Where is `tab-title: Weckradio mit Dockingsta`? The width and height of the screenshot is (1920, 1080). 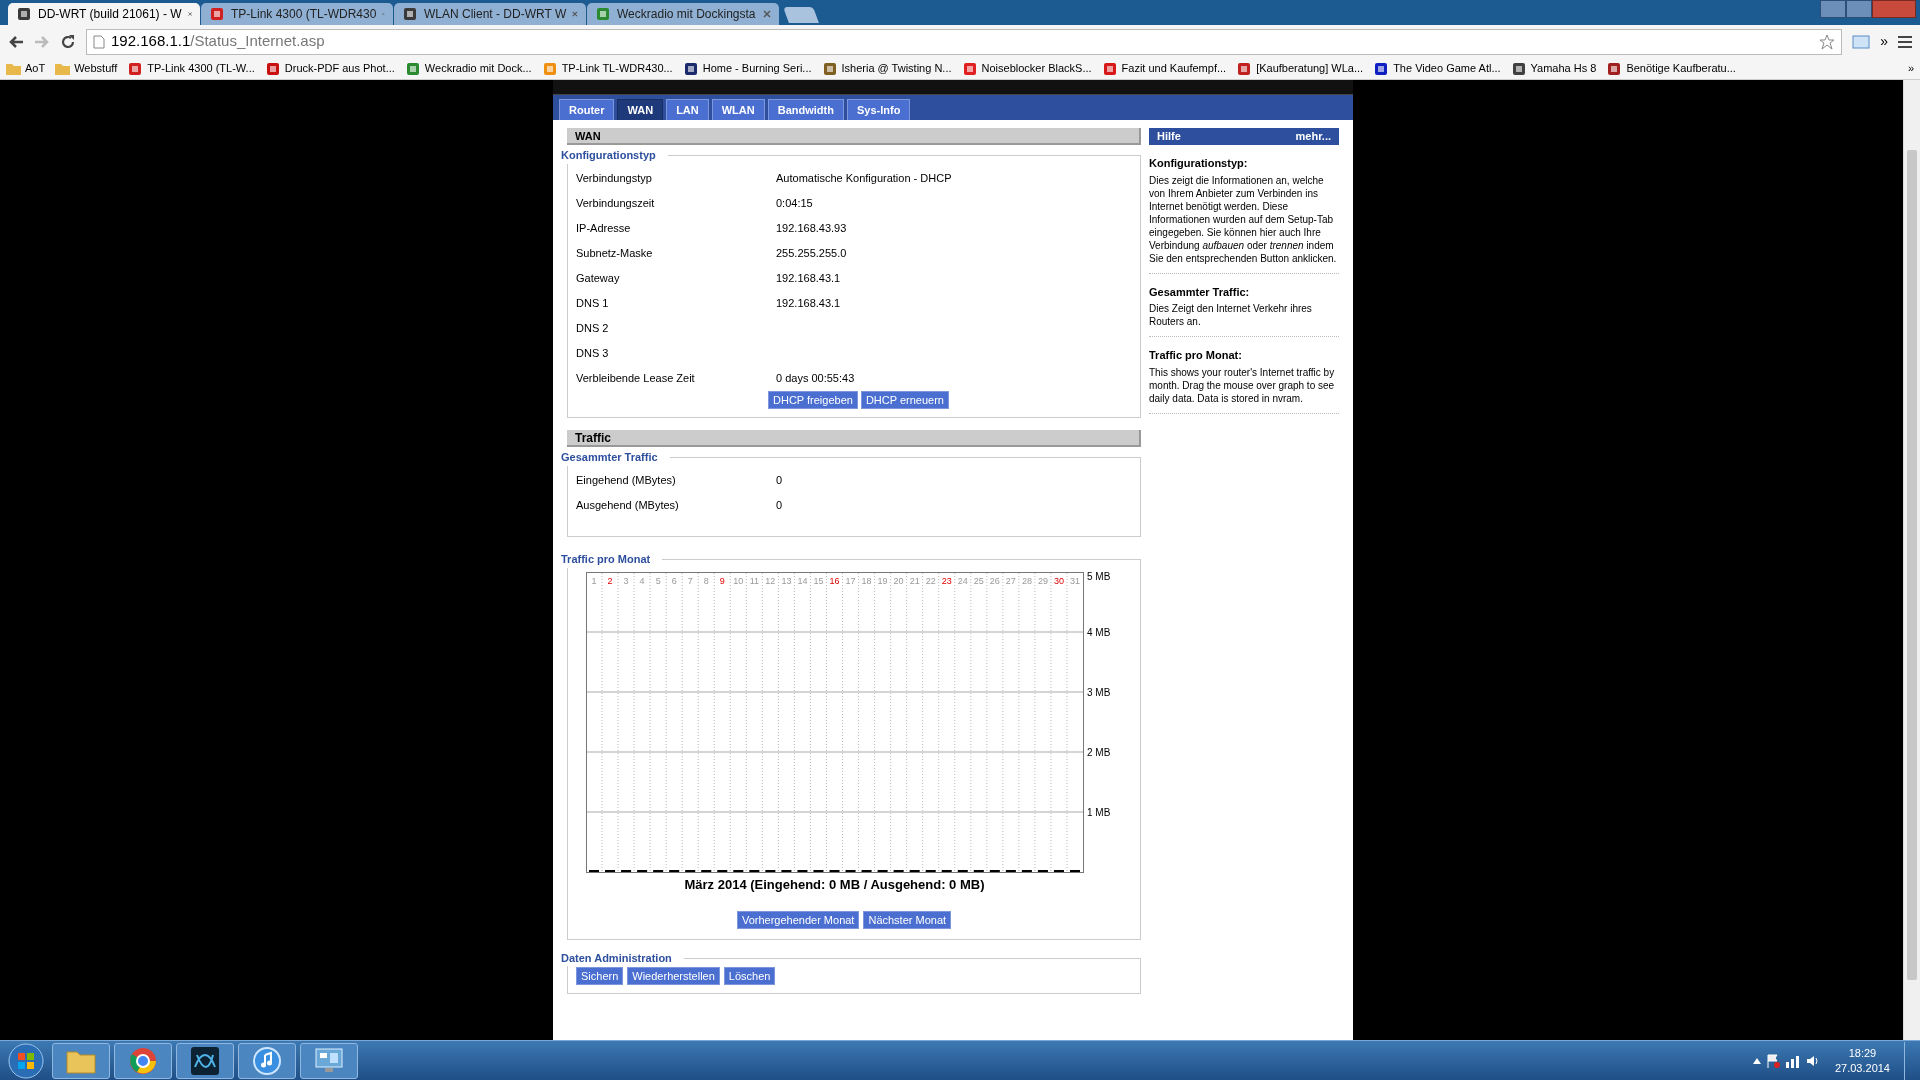
tab-title: Weckradio mit Dockingsta is located at coordinates (687, 14).